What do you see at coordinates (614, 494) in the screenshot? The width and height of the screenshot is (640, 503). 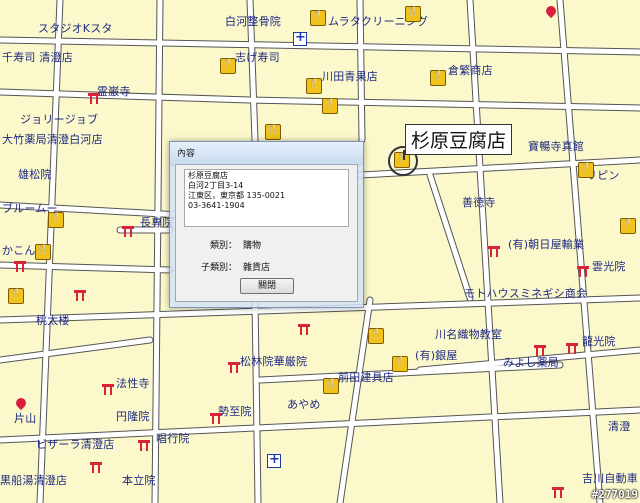 I see `watermark: #277019` at bounding box center [614, 494].